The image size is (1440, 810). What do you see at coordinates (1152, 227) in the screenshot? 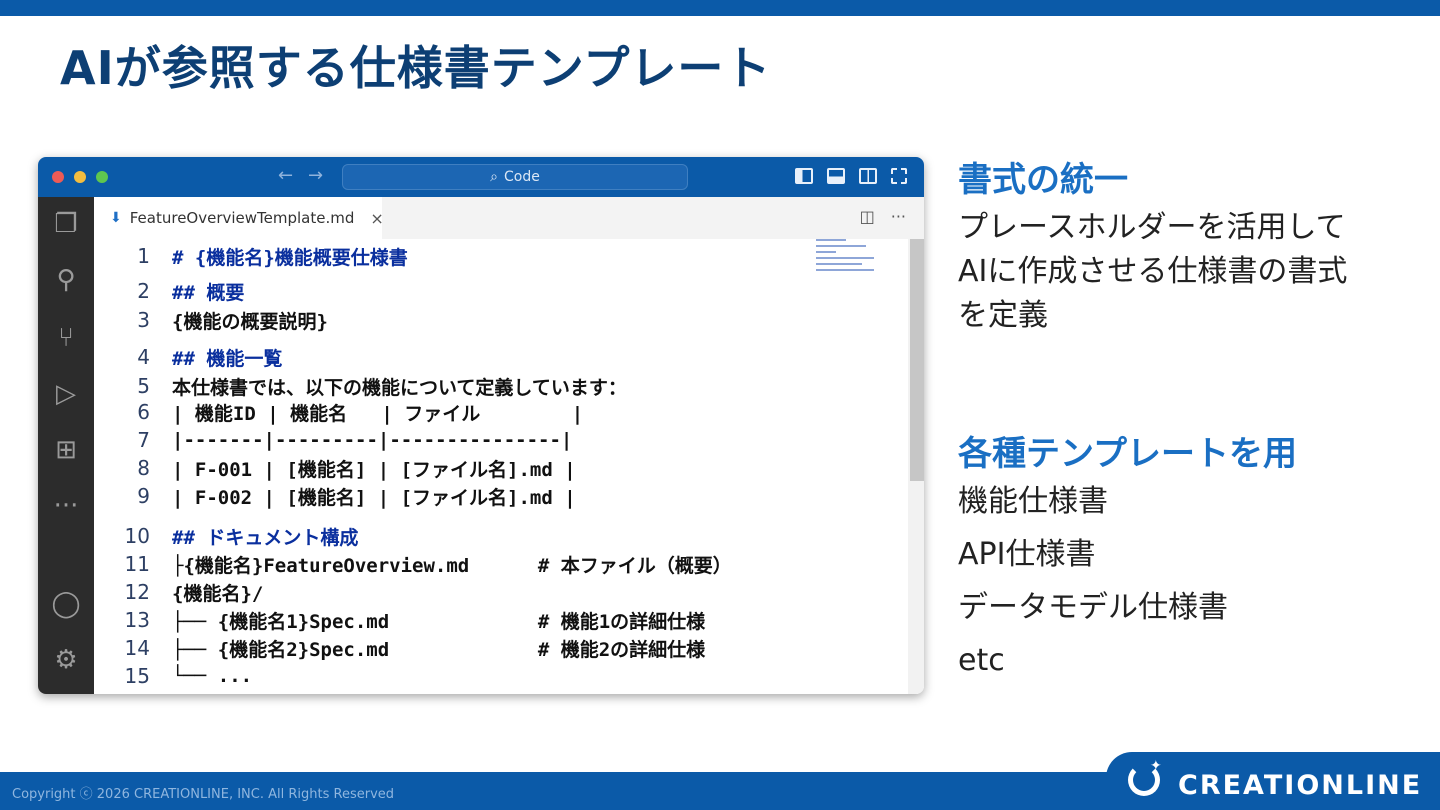
I see `section1-line-1: プレースホルダーを活用して` at bounding box center [1152, 227].